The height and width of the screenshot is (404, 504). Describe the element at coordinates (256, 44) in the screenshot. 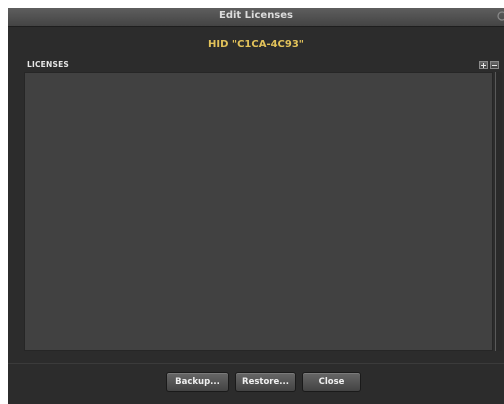

I see `hid-label: HID "C1CA-4C93"` at that location.